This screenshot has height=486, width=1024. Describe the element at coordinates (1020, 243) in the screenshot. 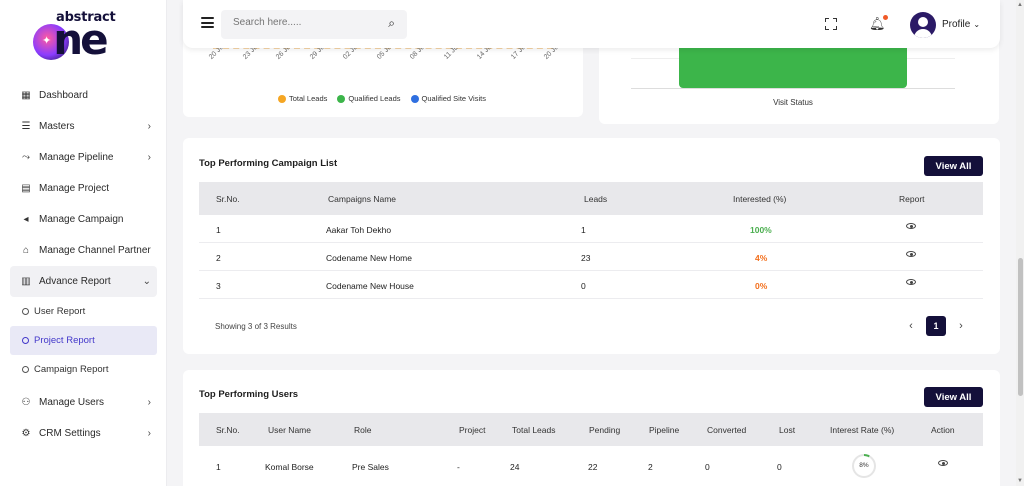

I see `page-scrollbar: ▲ ▼` at that location.